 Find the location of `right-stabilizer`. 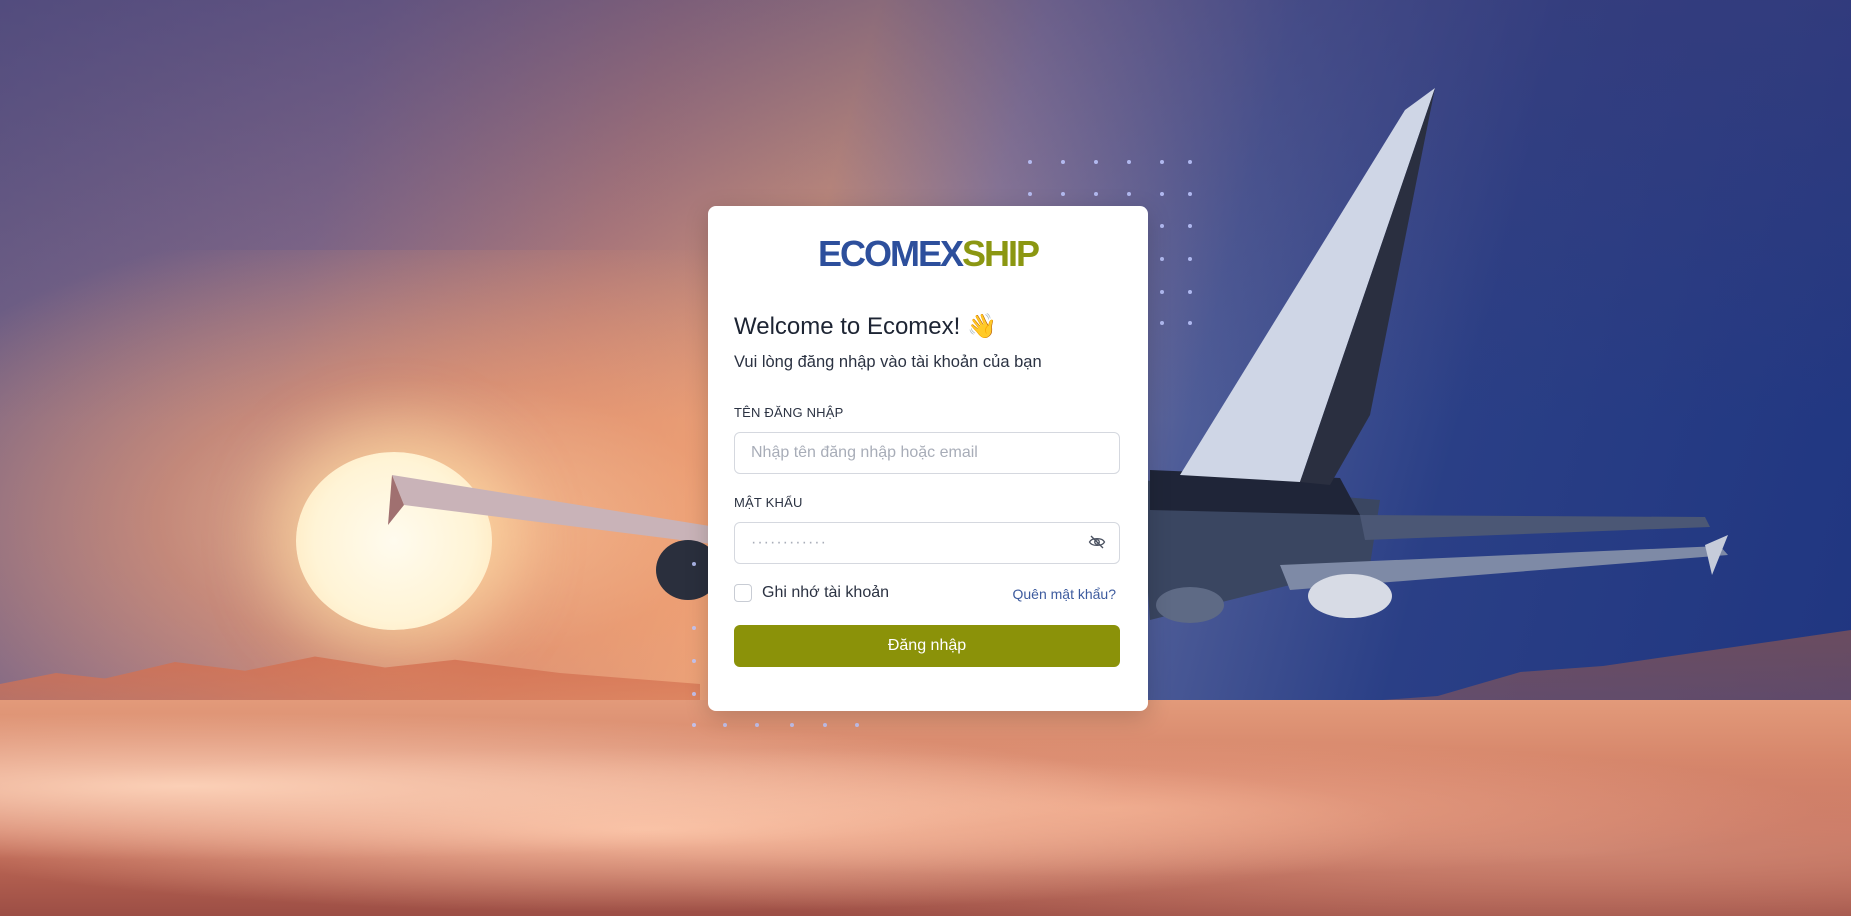

right-stabilizer is located at coordinates (1535, 527).